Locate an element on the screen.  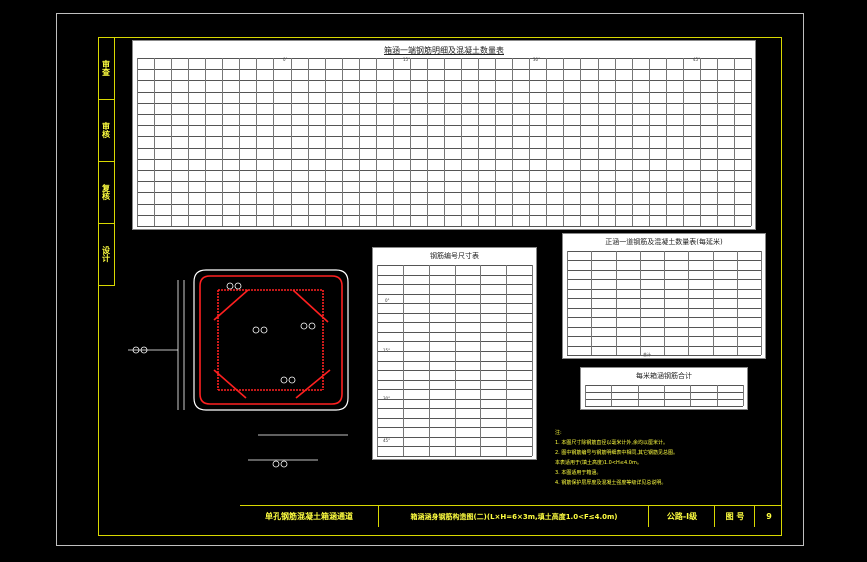
sidebar-cell-design: 设计 is located at coordinates (106, 254).